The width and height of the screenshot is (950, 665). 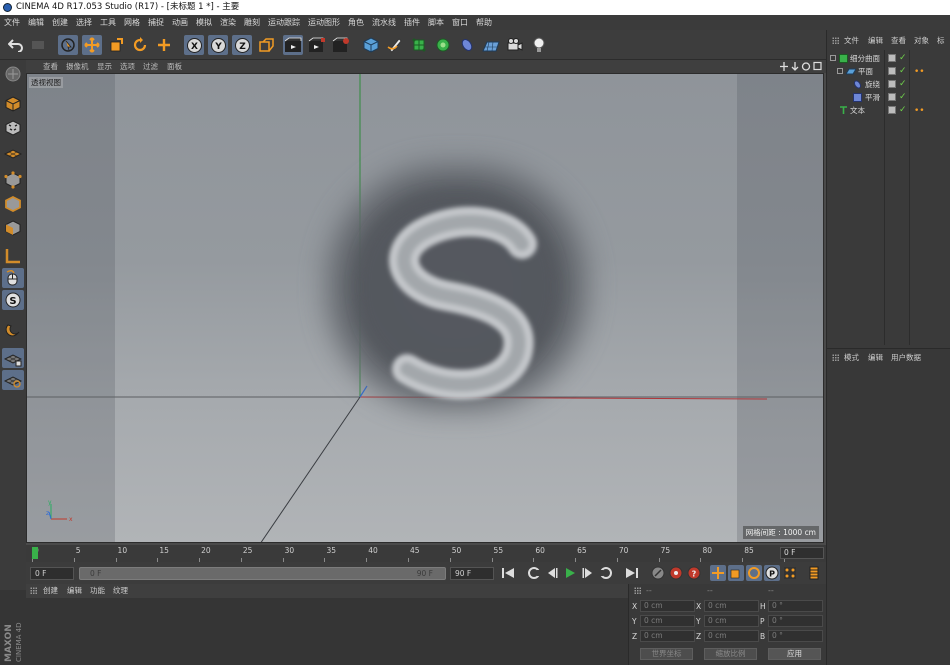 I want to click on object-row: 平滑 ✓, so click(x=888, y=97).